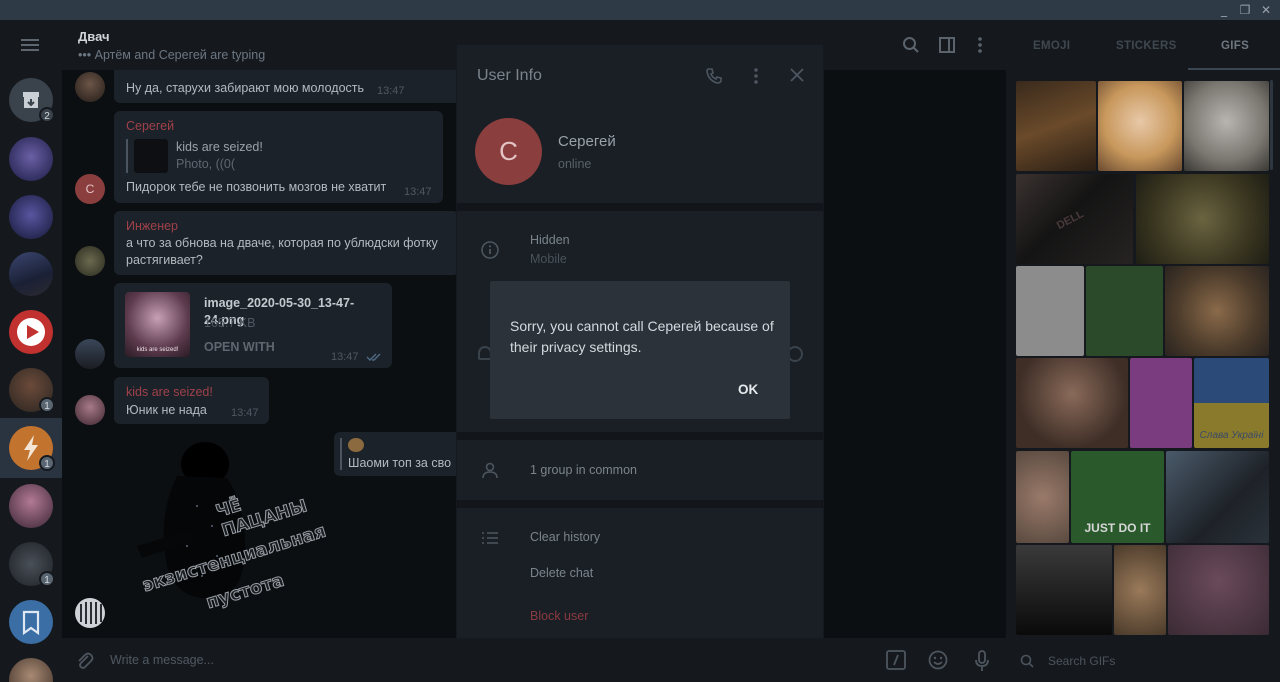 This screenshot has height=682, width=1280. What do you see at coordinates (1271, 125) in the screenshot?
I see `scrollbar` at bounding box center [1271, 125].